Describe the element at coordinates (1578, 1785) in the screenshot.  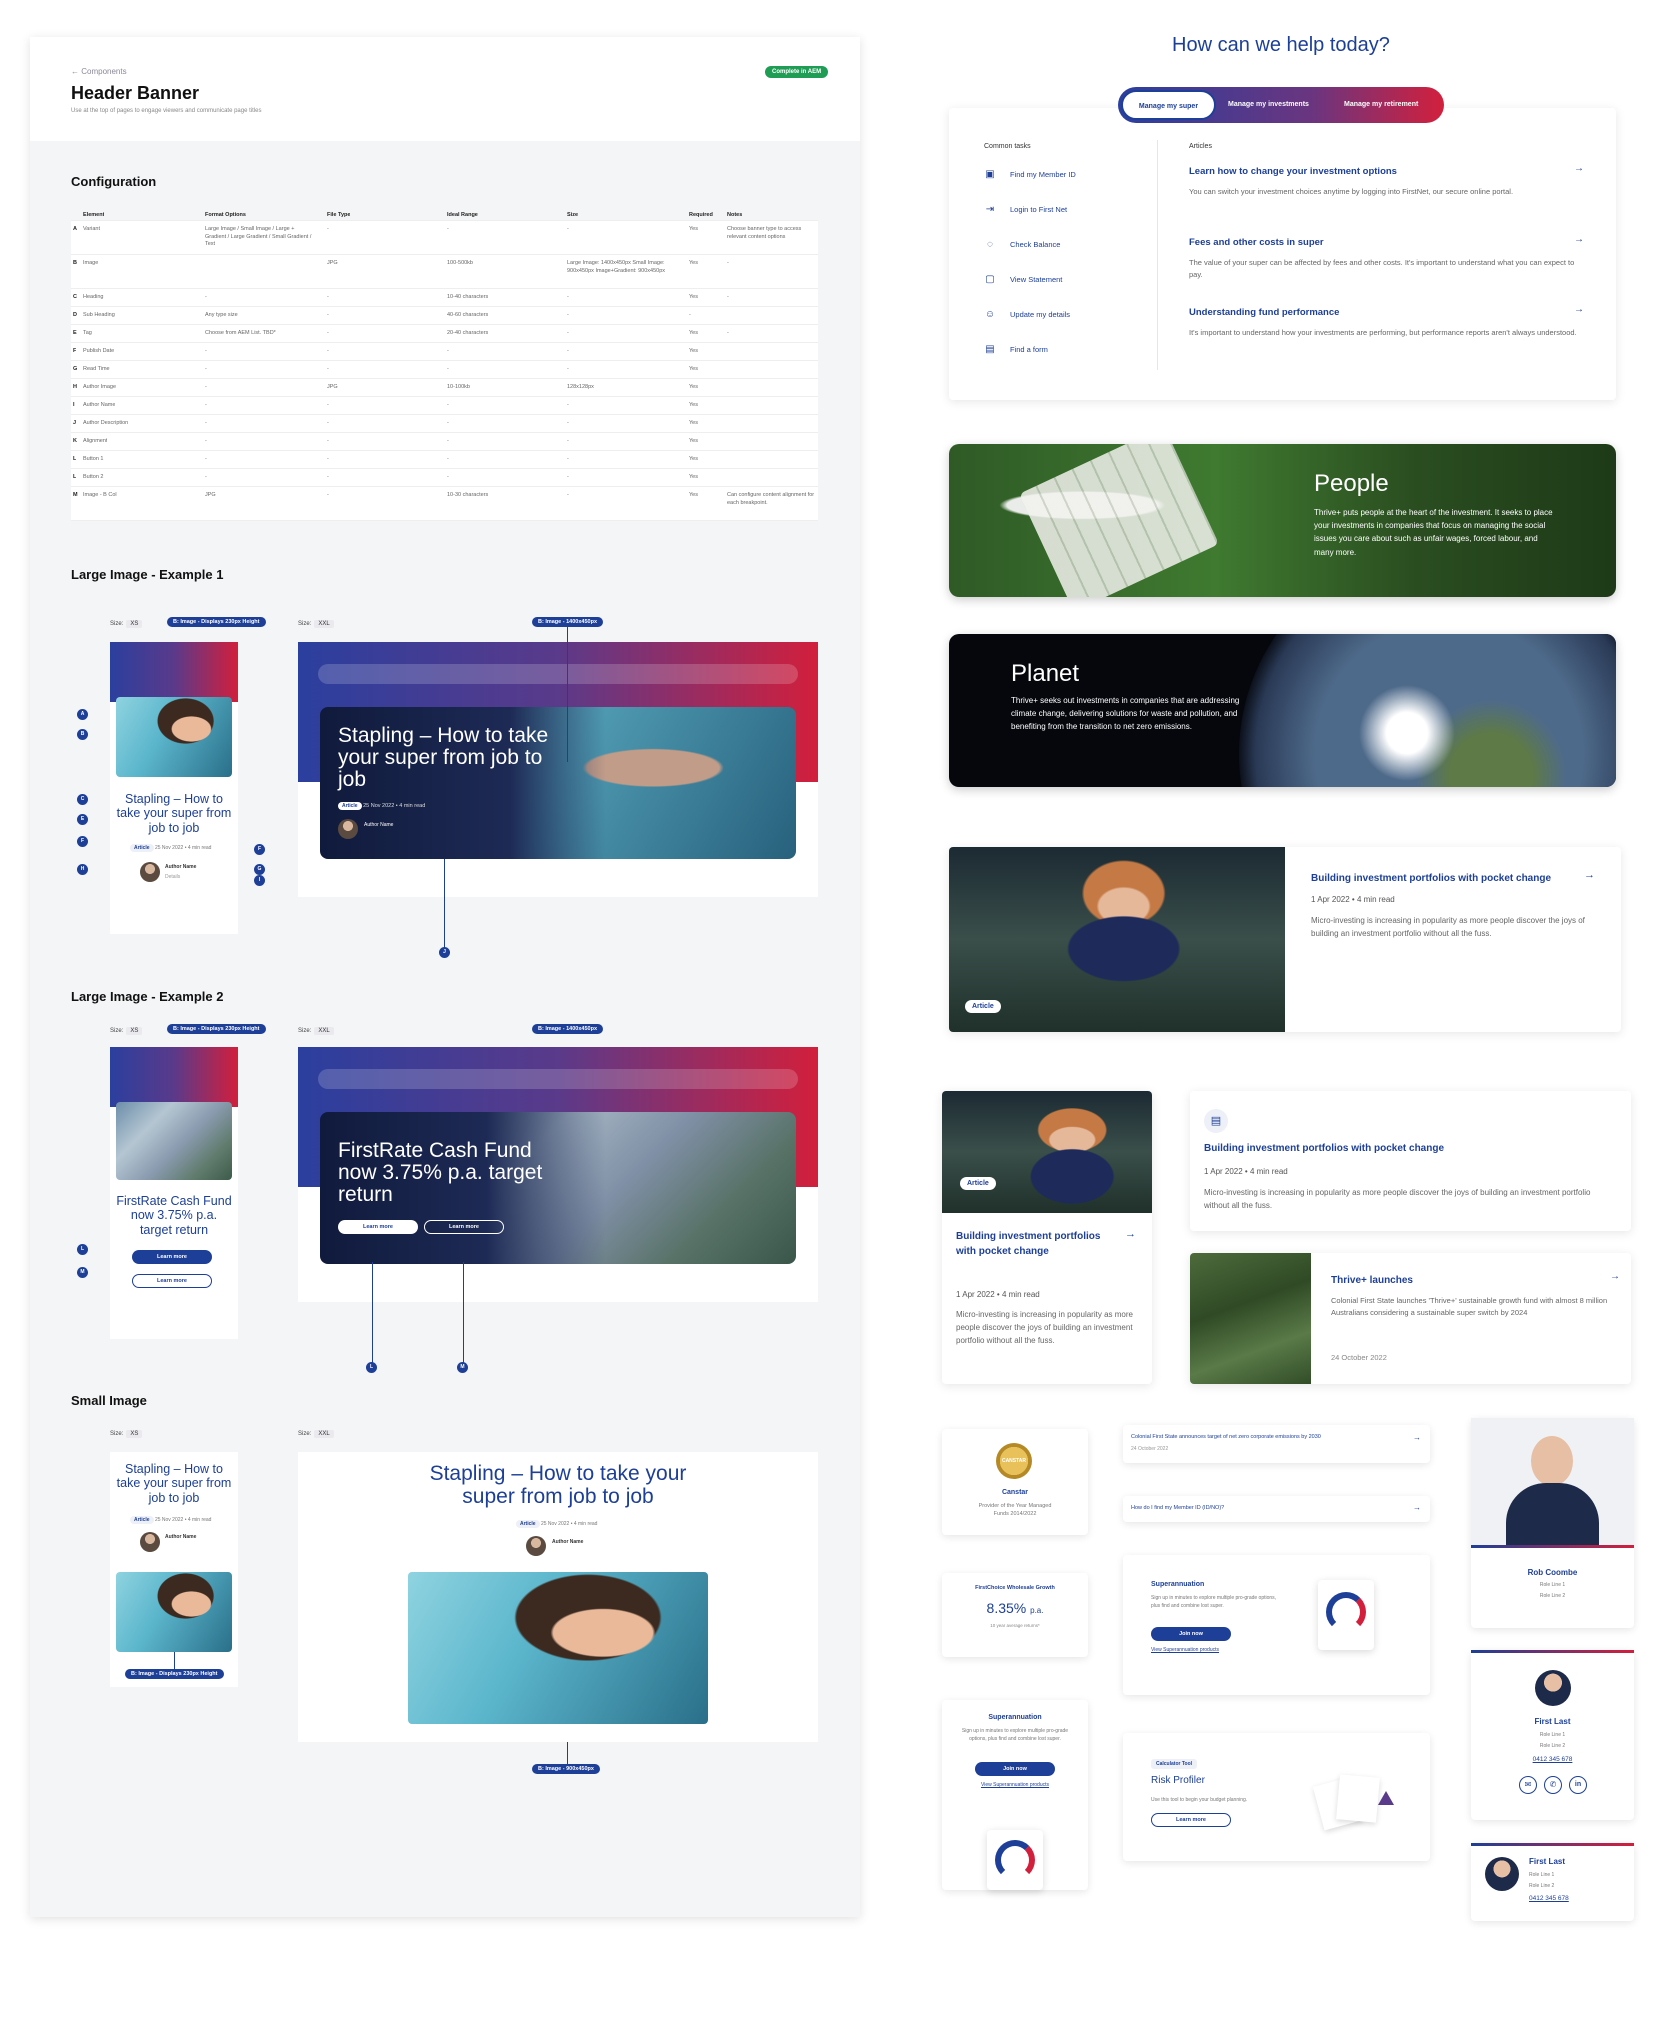
I see `linkedin-icon: in` at that location.